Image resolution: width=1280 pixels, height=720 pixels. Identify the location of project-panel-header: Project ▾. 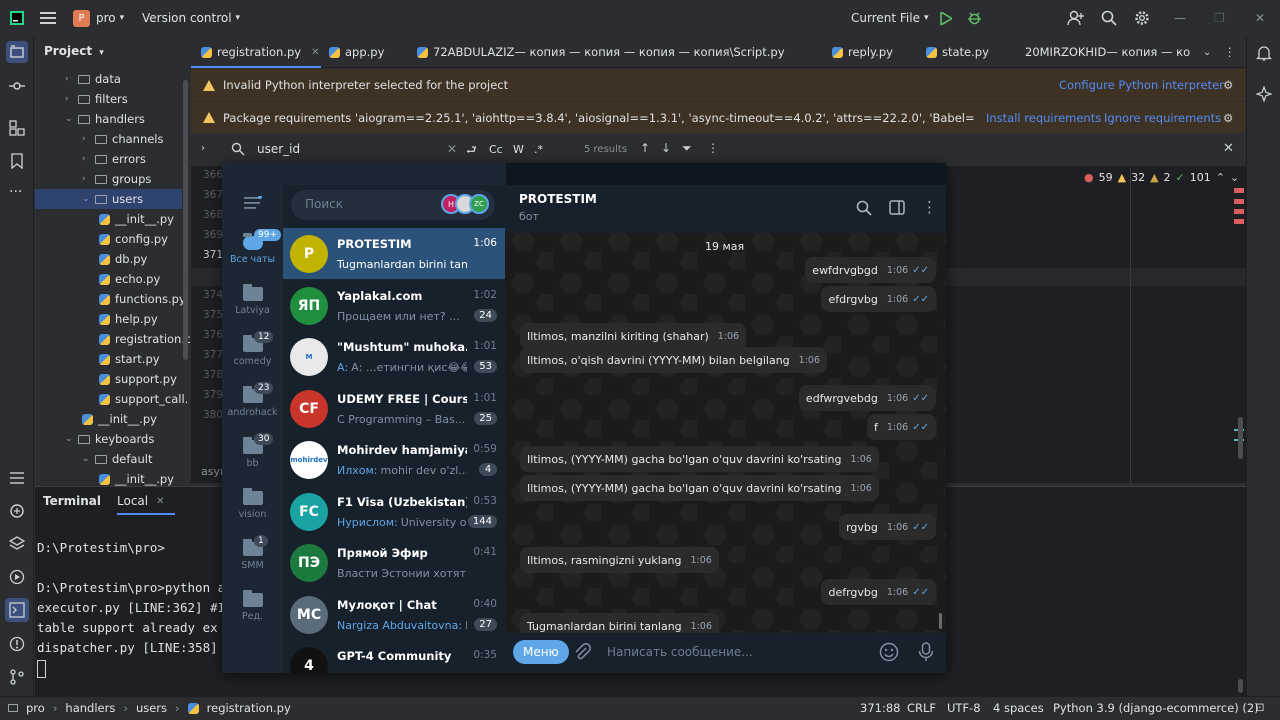
(74, 51).